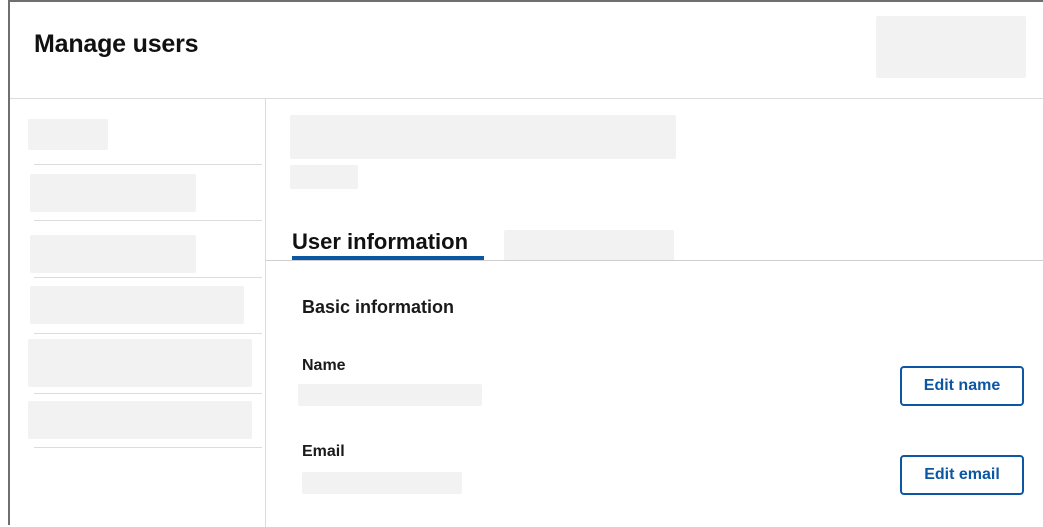 Image resolution: width=1043 pixels, height=527 pixels. I want to click on tab-user-information: User information, so click(380, 242).